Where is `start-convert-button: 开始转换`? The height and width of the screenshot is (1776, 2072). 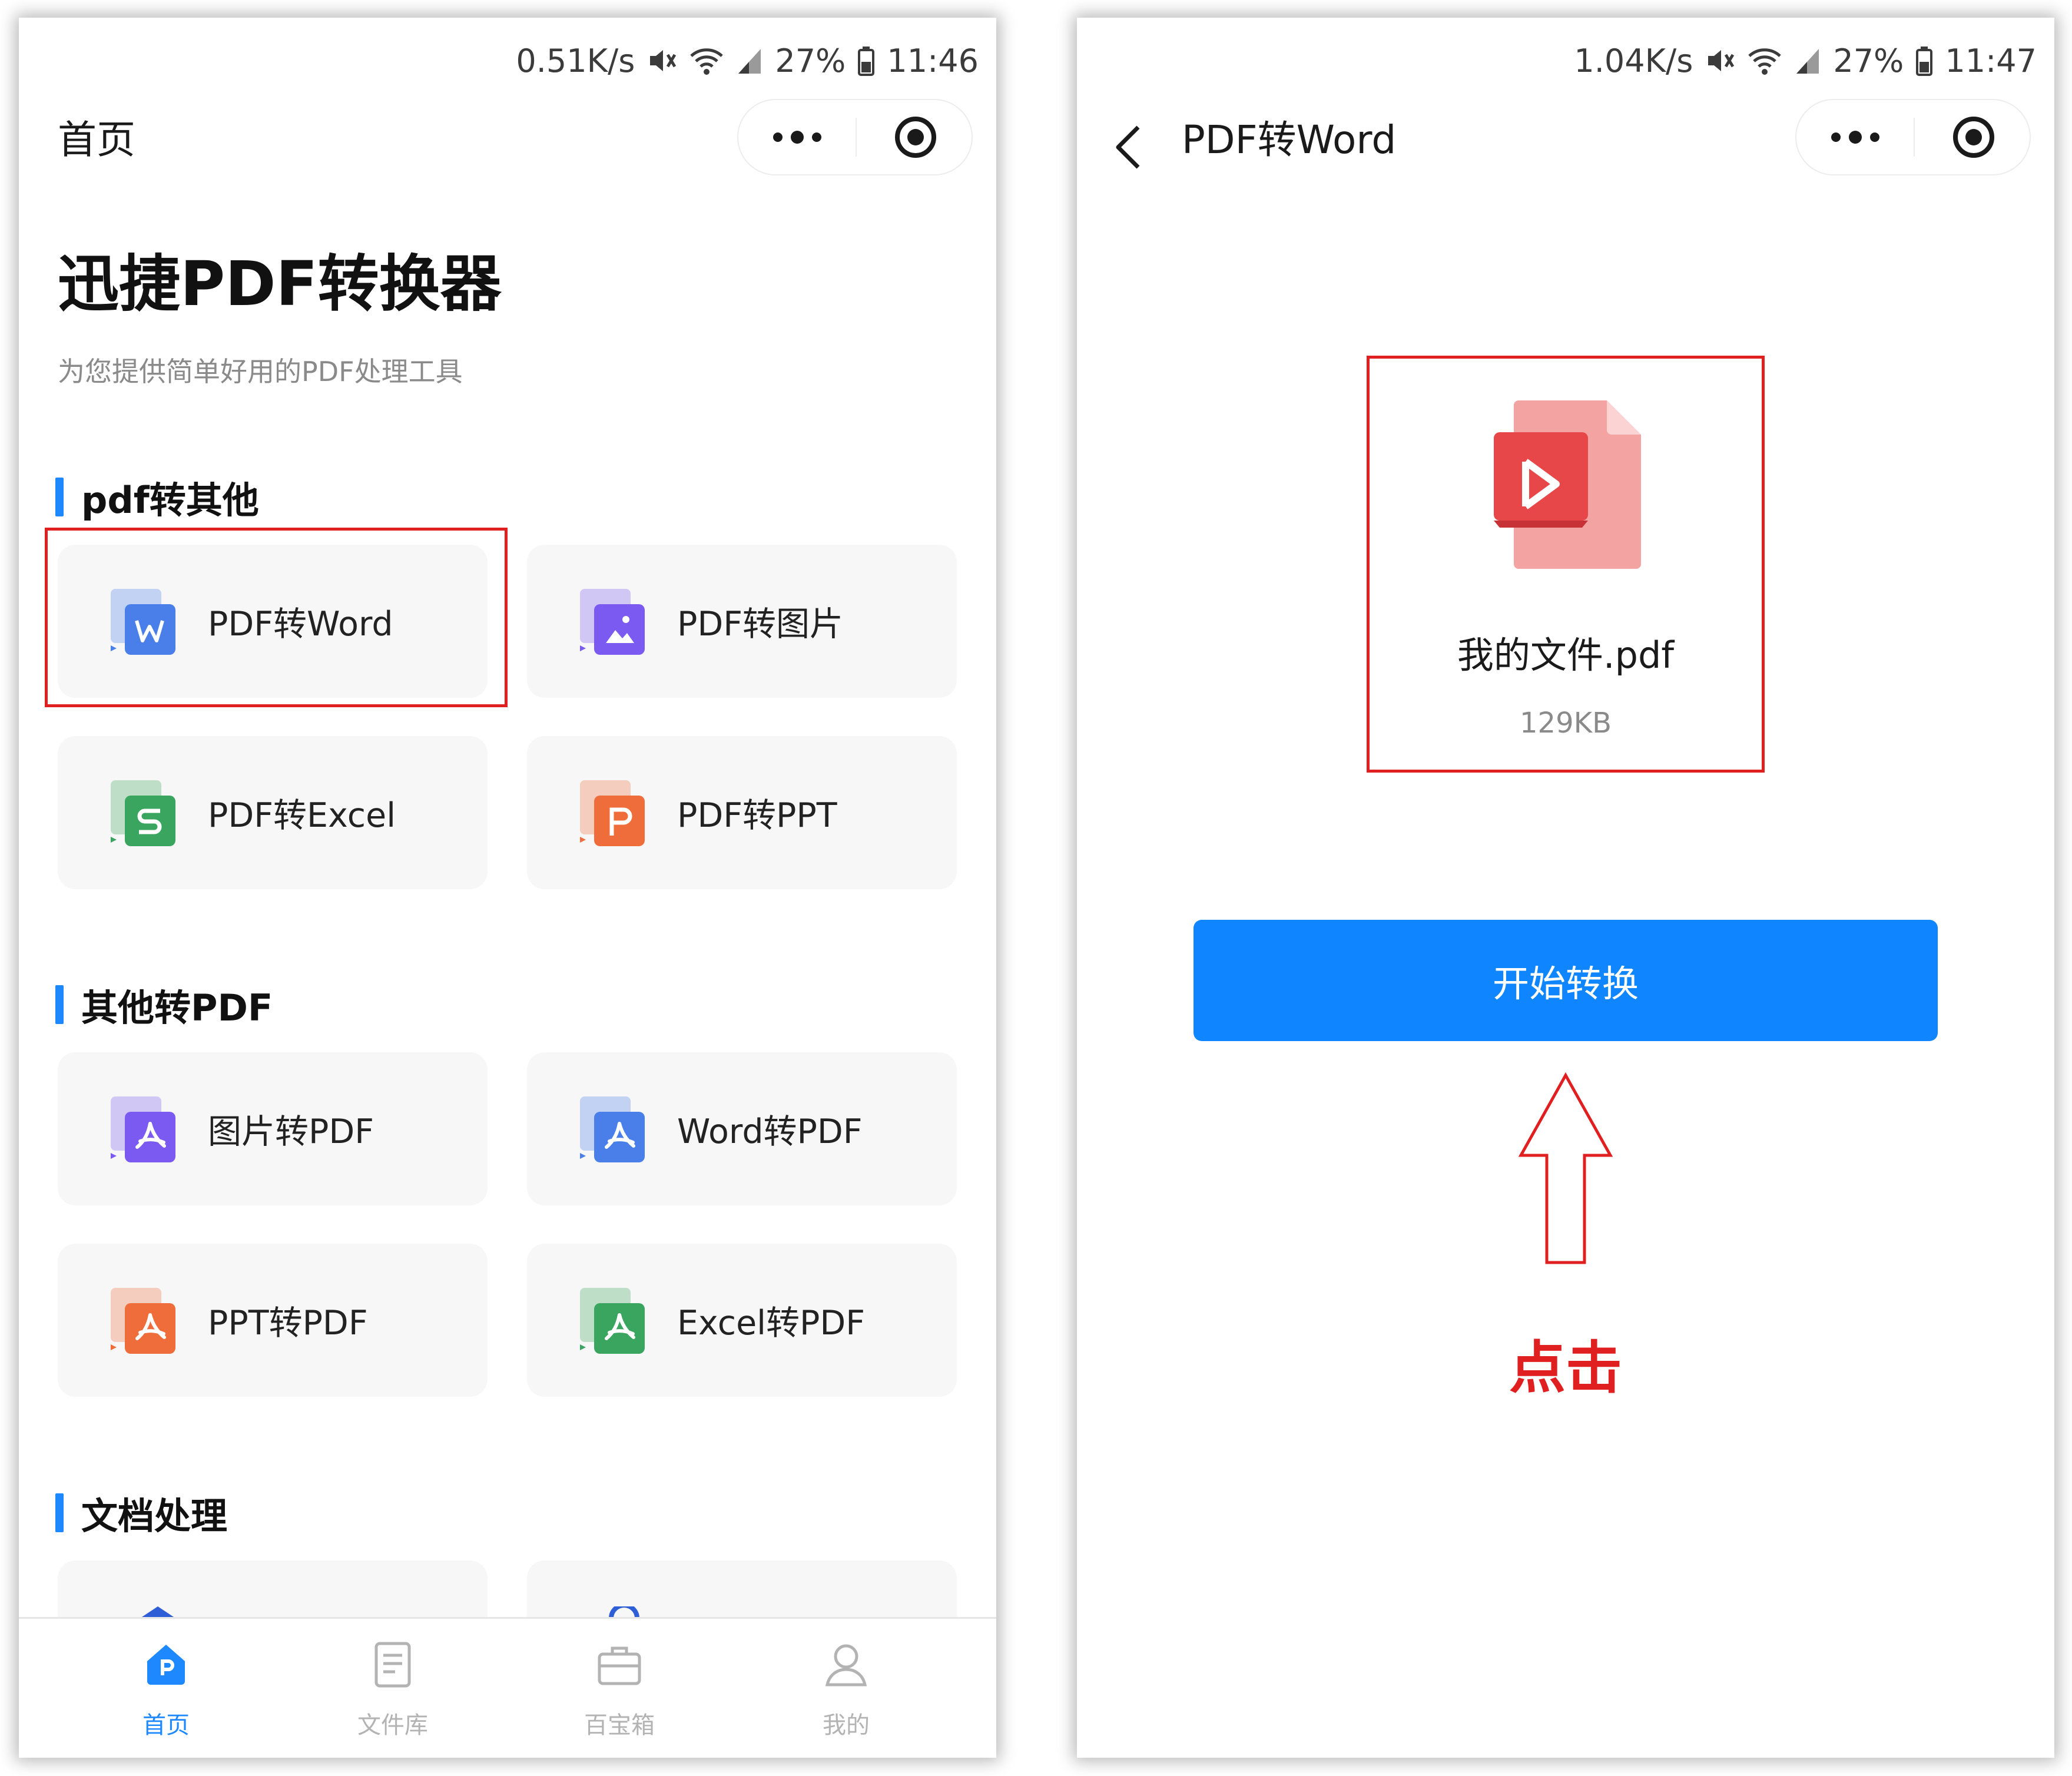 start-convert-button: 开始转换 is located at coordinates (1566, 980).